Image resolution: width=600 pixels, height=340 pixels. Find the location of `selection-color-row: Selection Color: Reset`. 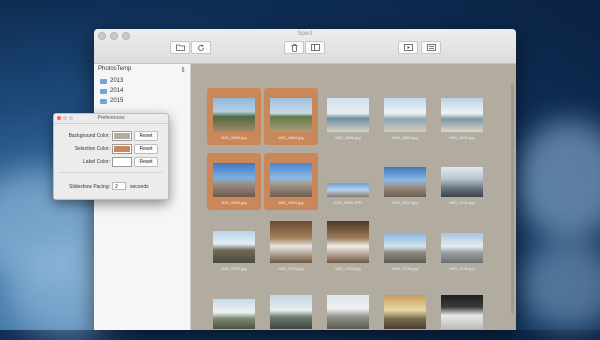

selection-color-row: Selection Color: Reset is located at coordinates (111, 149).